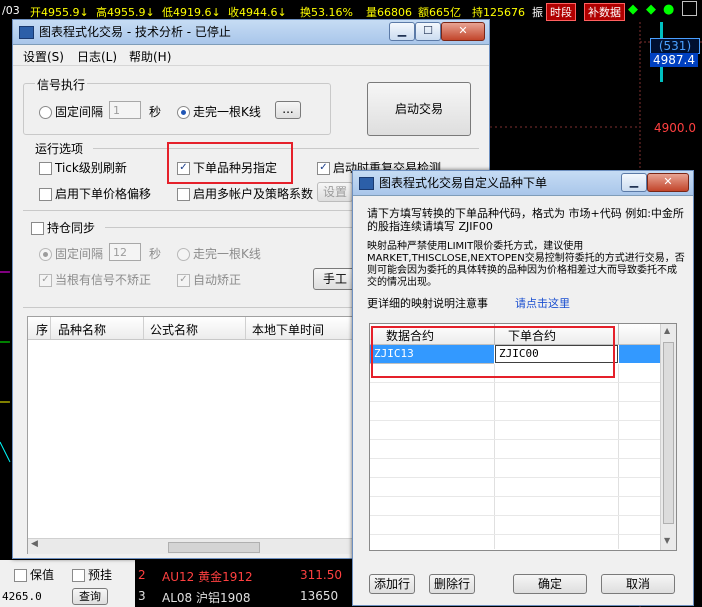 This screenshot has height=607, width=702. Describe the element at coordinates (59, 12) in the screenshot. I see `open-price: 开4955.9↓` at that location.